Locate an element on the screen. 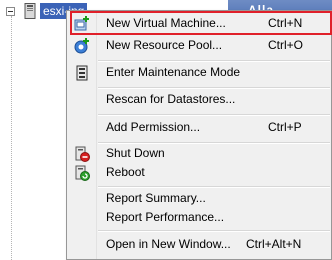 The height and width of the screenshot is (260, 332). highlight-annotation-box is located at coordinates (201, 23).